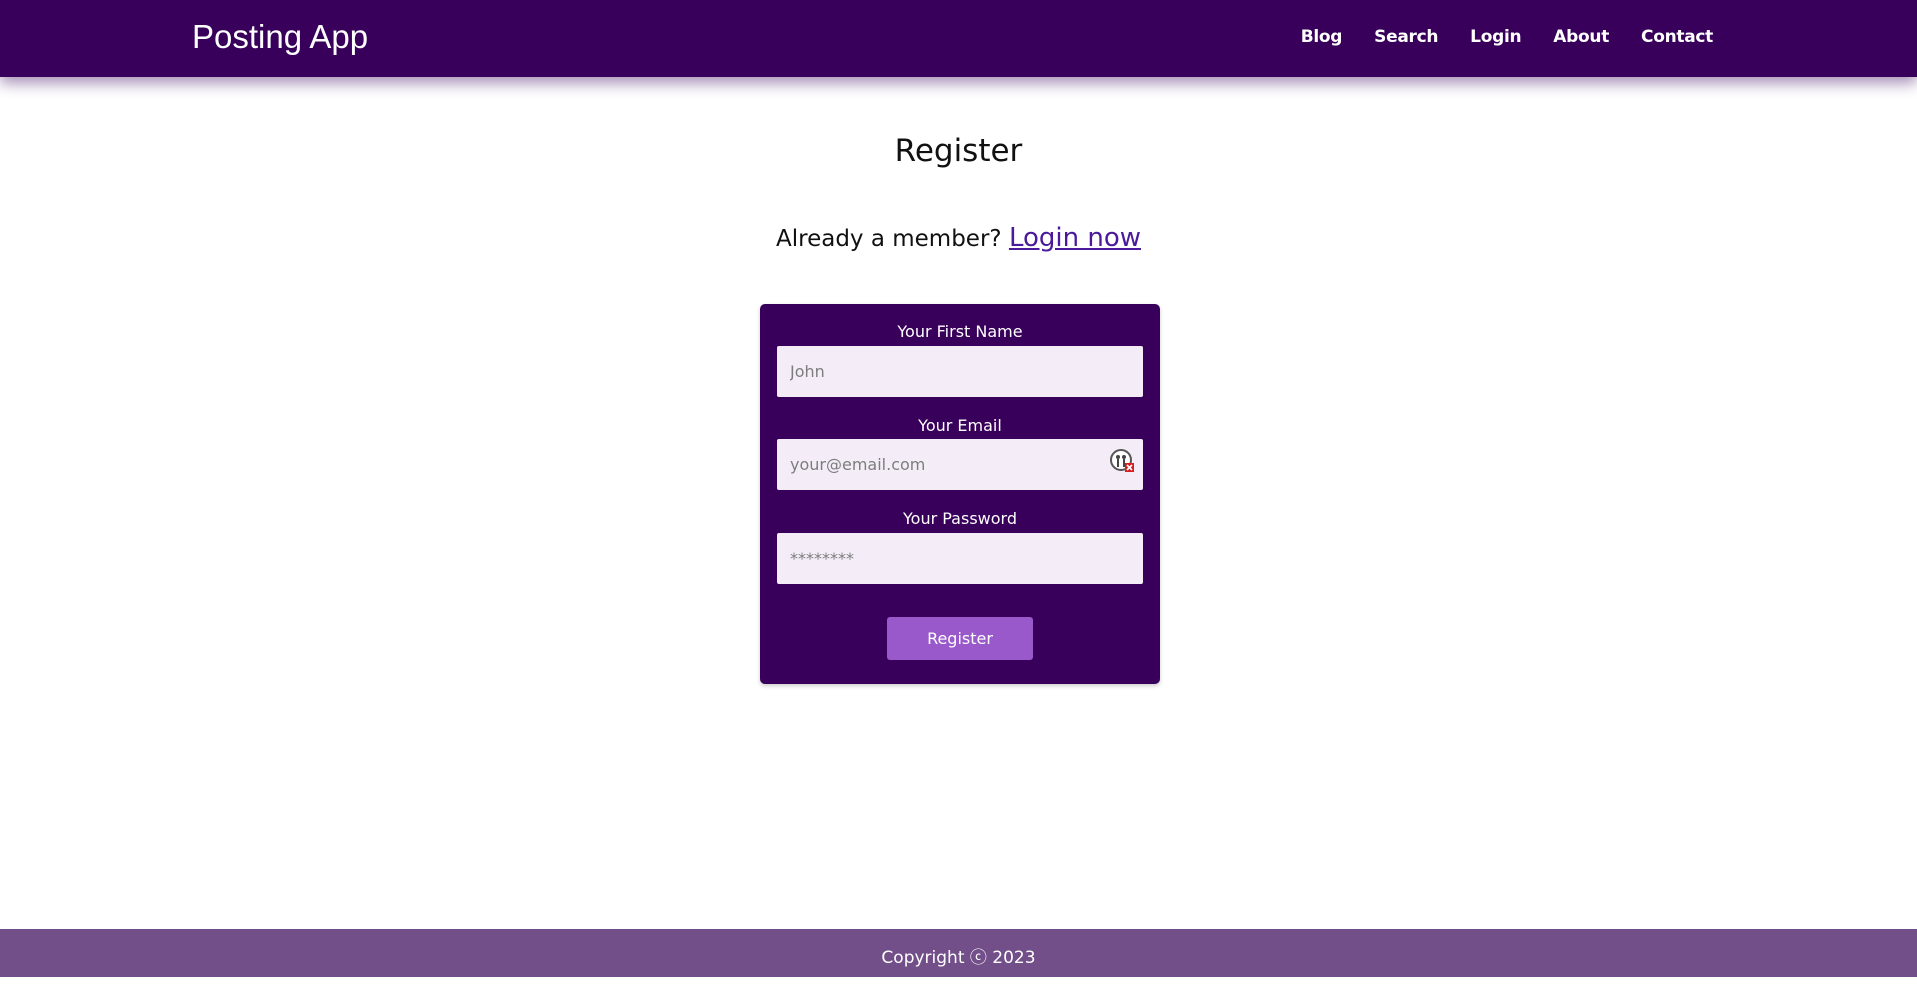 Image resolution: width=1917 pixels, height=987 pixels. Describe the element at coordinates (1406, 37) in the screenshot. I see `nav-link-search: Search` at that location.